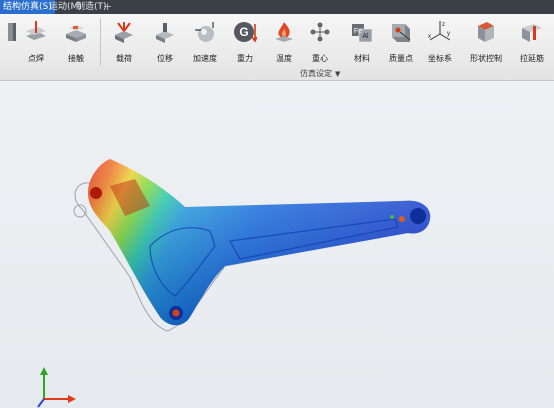  I want to click on draw-bead-button: 拉延筋, so click(532, 42).